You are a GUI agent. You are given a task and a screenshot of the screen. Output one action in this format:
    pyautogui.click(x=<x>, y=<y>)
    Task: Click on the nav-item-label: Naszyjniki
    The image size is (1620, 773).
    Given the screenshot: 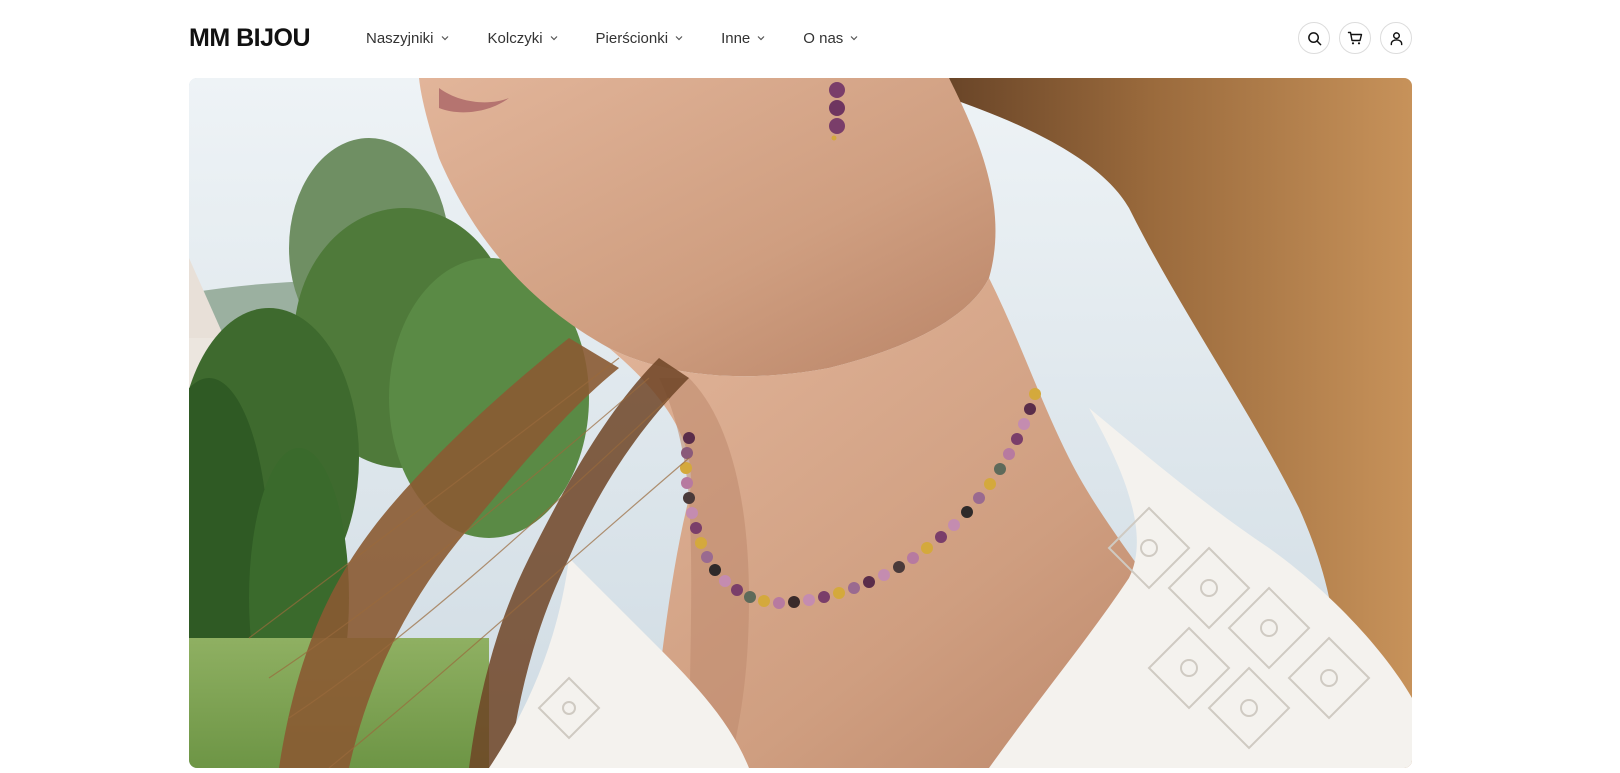 What is the action you would take?
    pyautogui.click(x=400, y=38)
    